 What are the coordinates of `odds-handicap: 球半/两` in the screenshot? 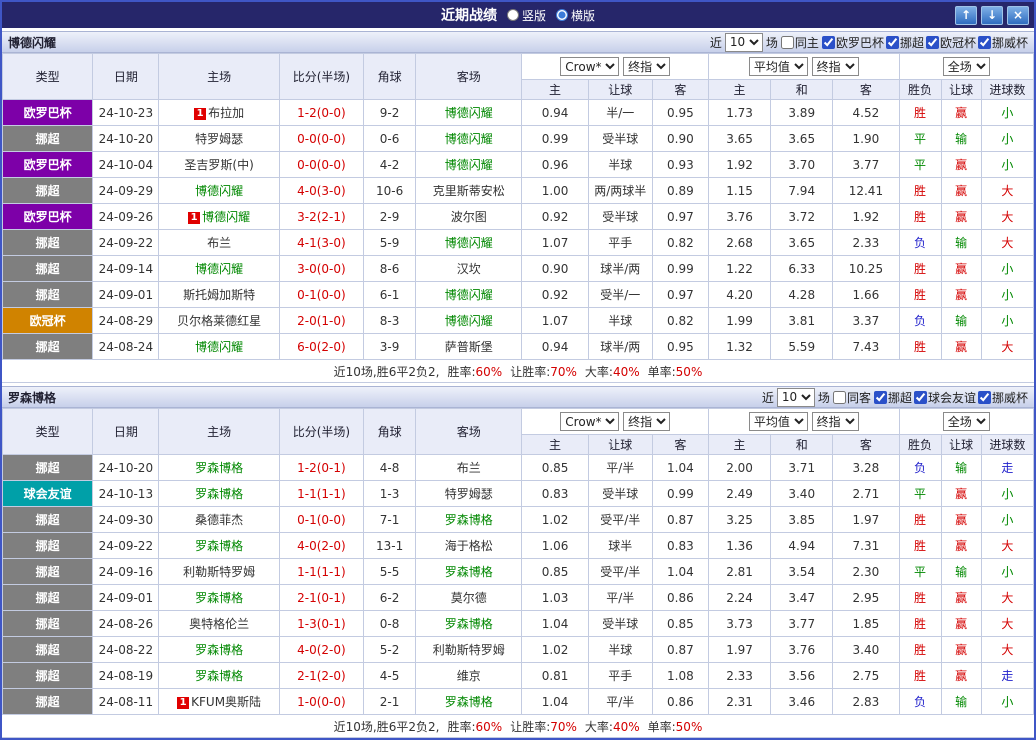 It's located at (620, 346).